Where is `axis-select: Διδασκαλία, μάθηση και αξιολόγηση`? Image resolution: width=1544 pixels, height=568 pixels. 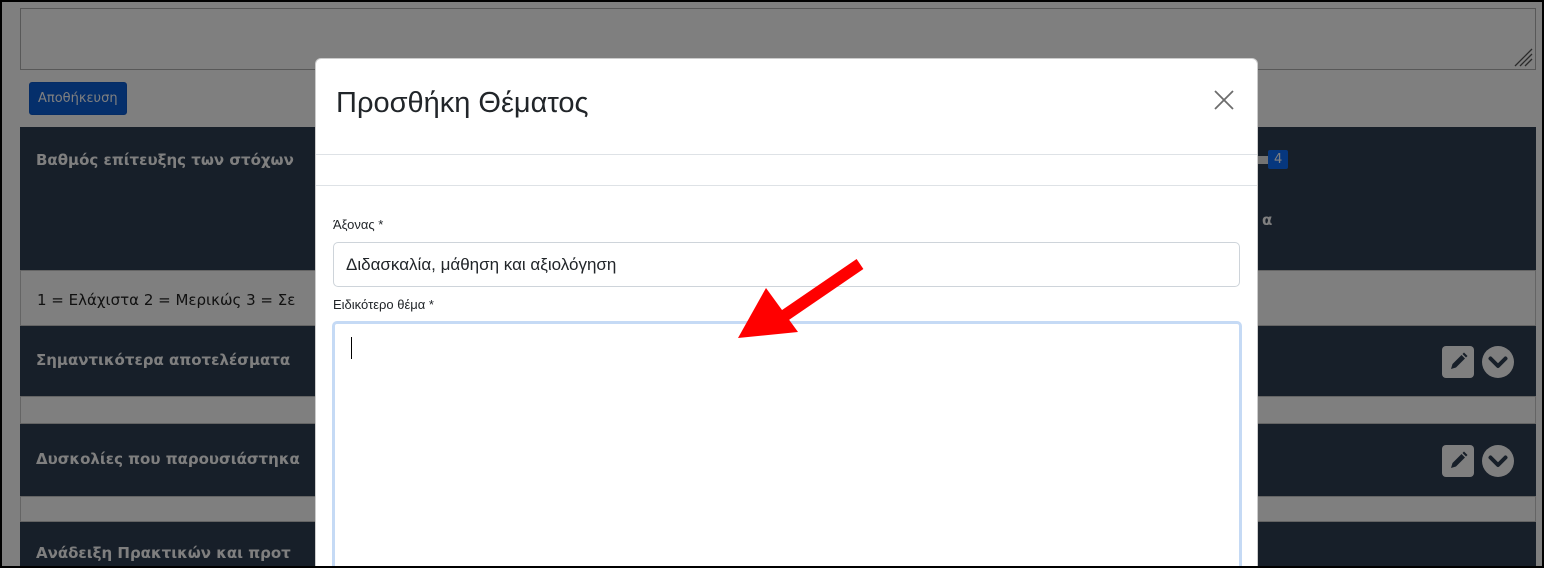
axis-select: Διδασκαλία, μάθηση και αξιολόγηση is located at coordinates (786, 264).